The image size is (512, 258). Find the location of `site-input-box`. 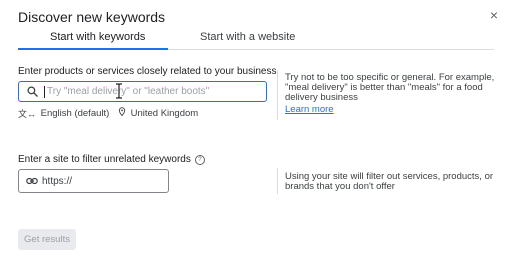

site-input-box is located at coordinates (93, 181).